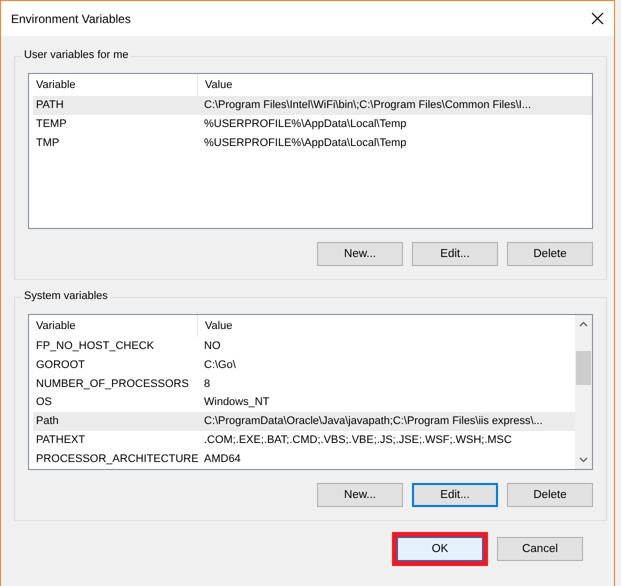 Image resolution: width=621 pixels, height=586 pixels. I want to click on window-title: Environment Variables, so click(71, 19).